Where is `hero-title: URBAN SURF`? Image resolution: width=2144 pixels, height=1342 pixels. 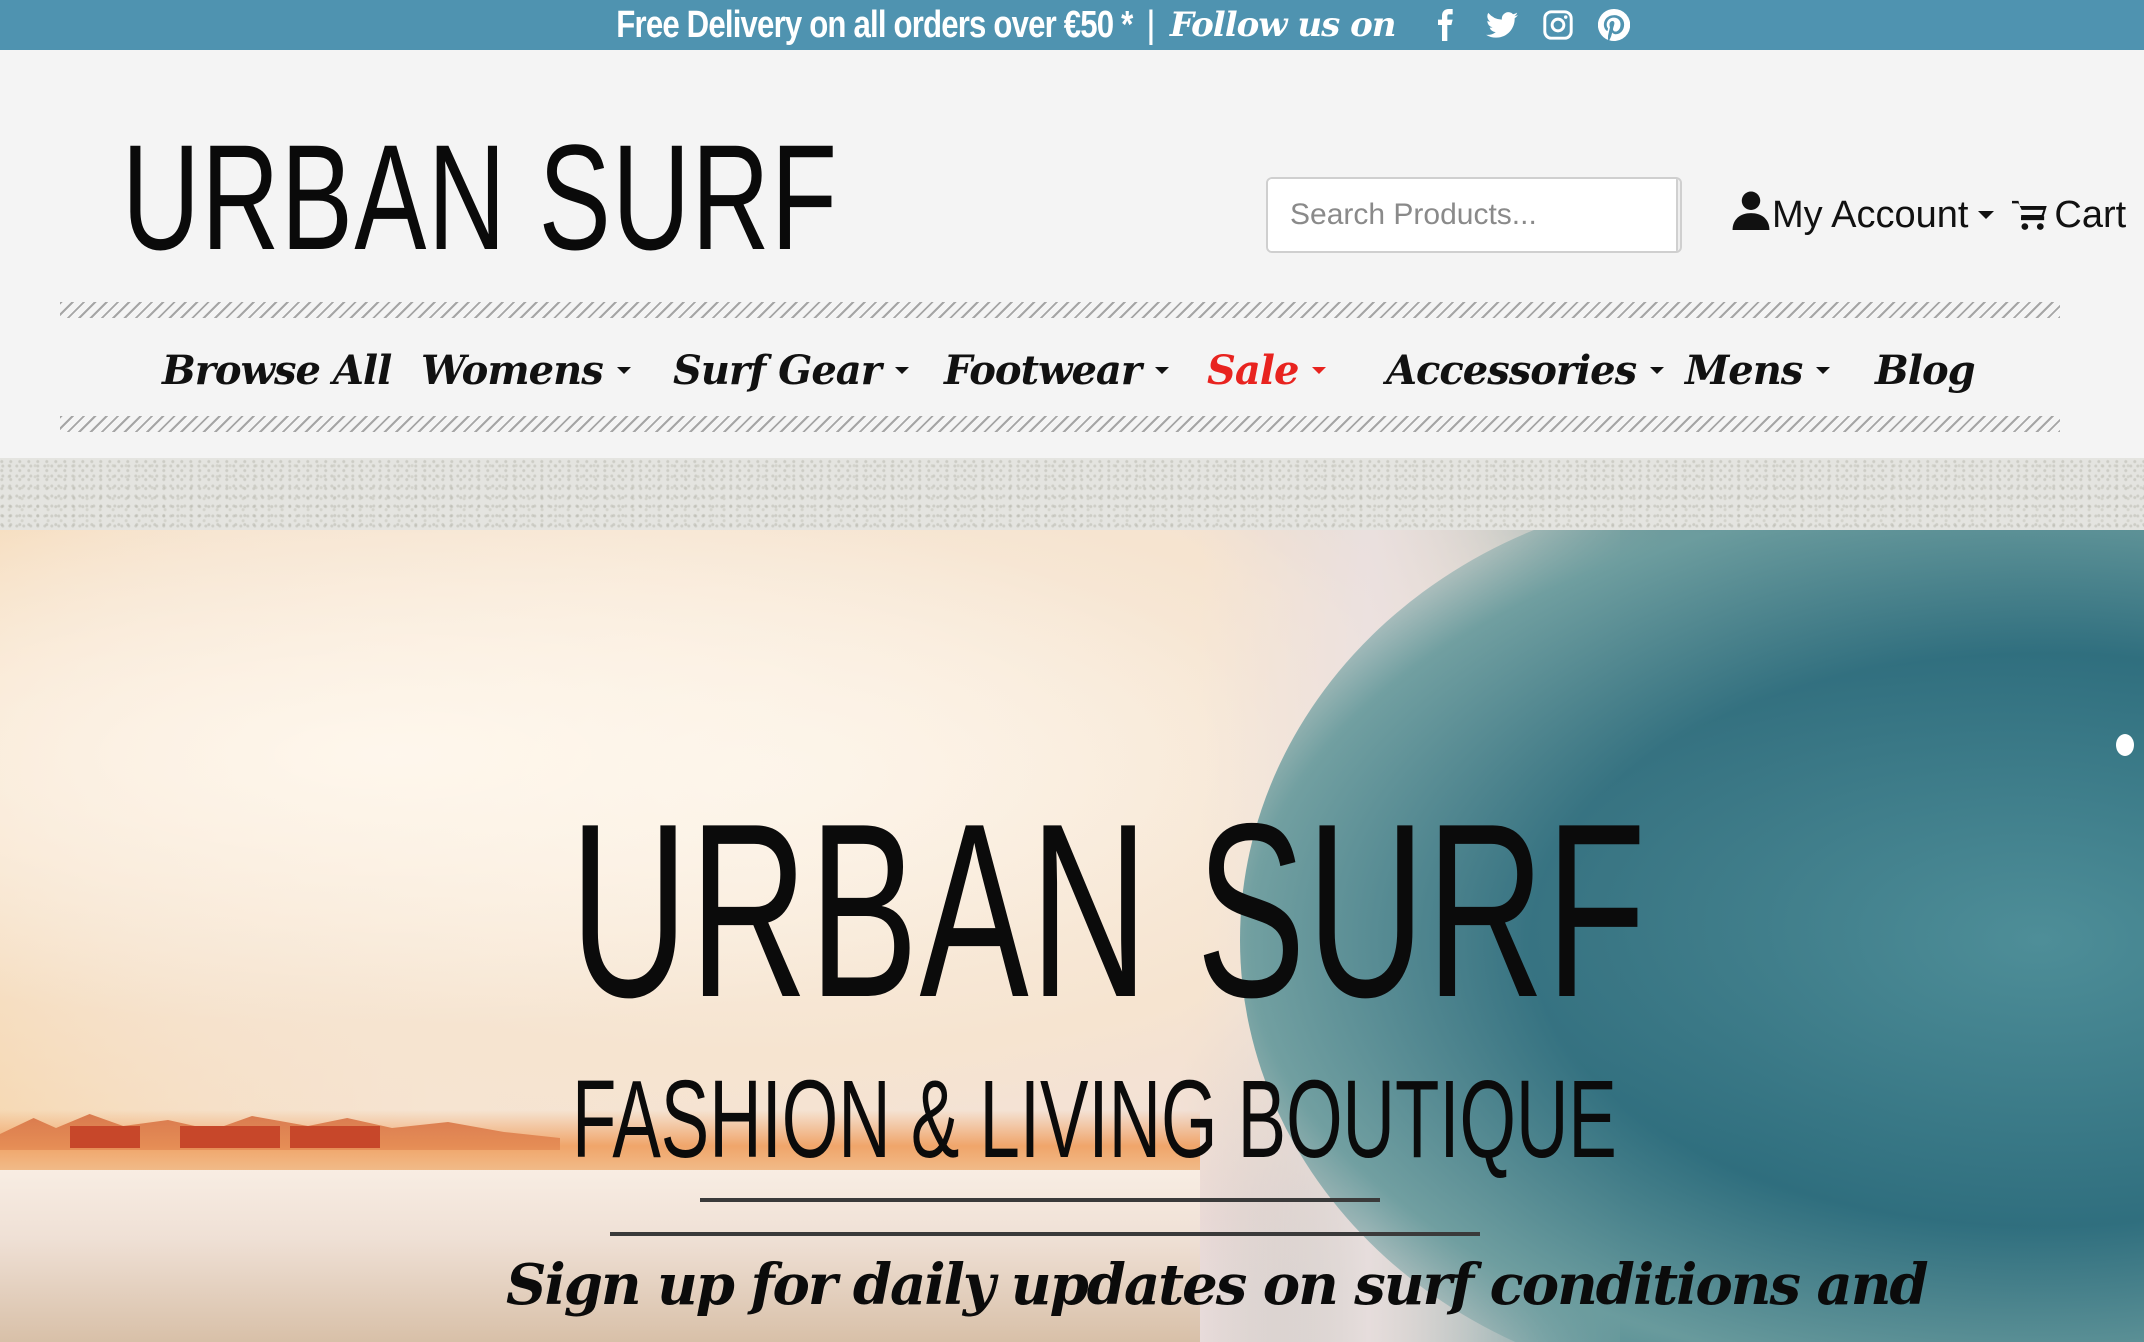 hero-title: URBAN SURF is located at coordinates (1109, 910).